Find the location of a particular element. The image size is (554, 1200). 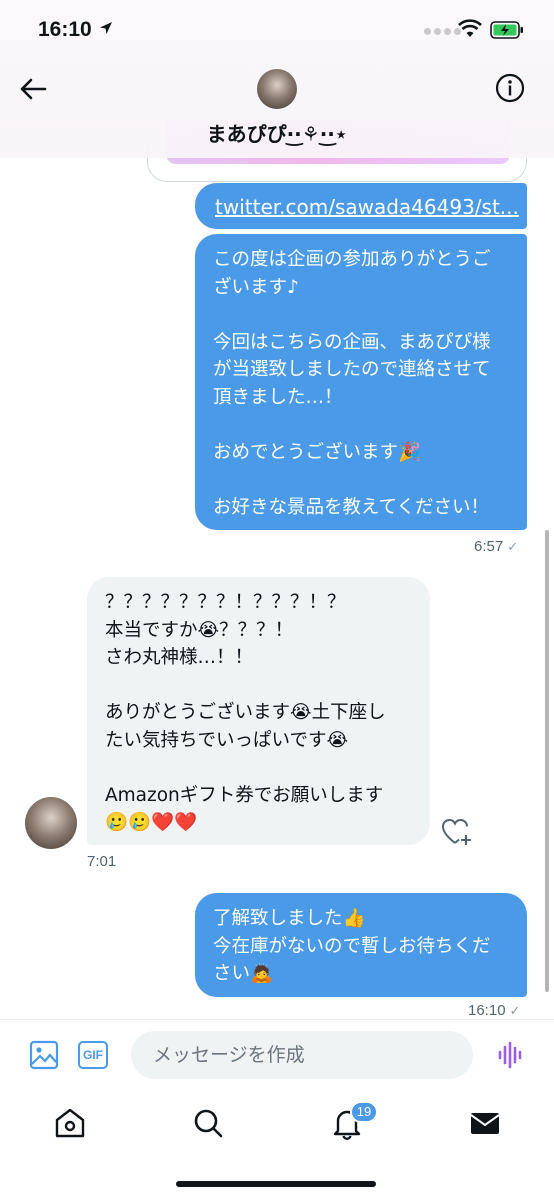

voice-message-icon is located at coordinates (511, 1055).